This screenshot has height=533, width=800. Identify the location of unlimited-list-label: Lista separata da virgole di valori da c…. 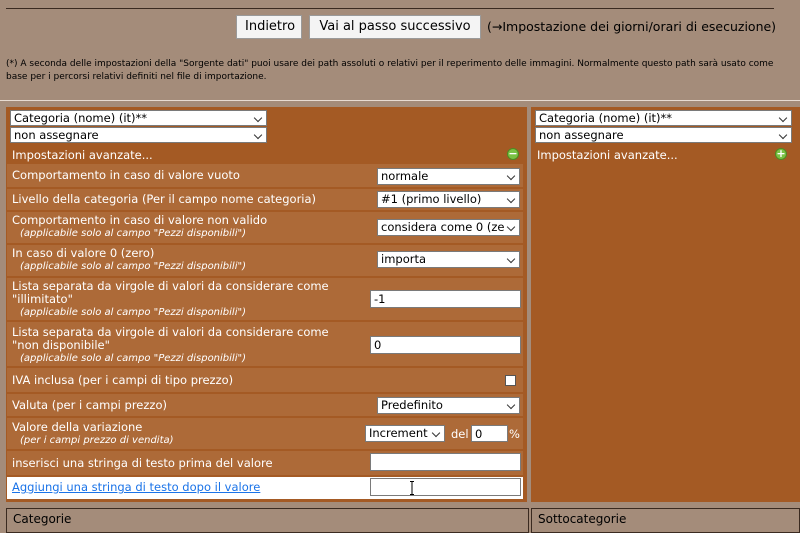
(170, 299).